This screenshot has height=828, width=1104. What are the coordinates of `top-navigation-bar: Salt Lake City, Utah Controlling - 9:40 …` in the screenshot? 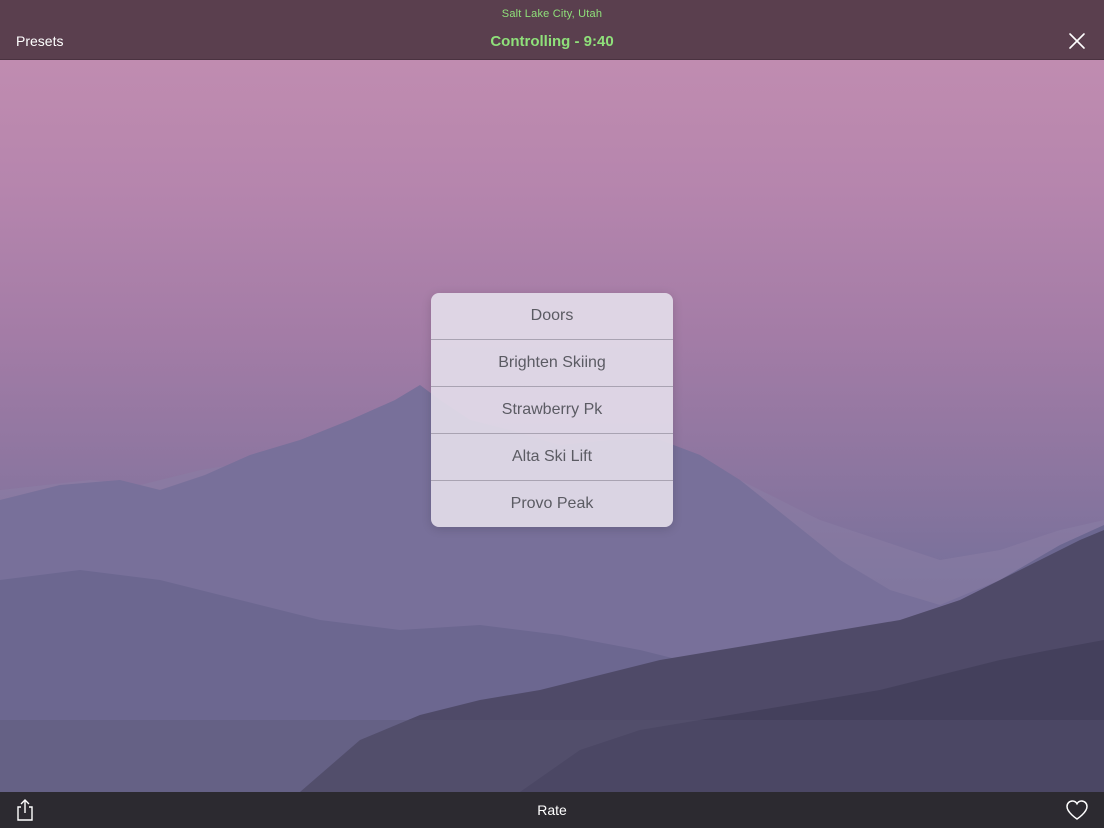 It's located at (552, 30).